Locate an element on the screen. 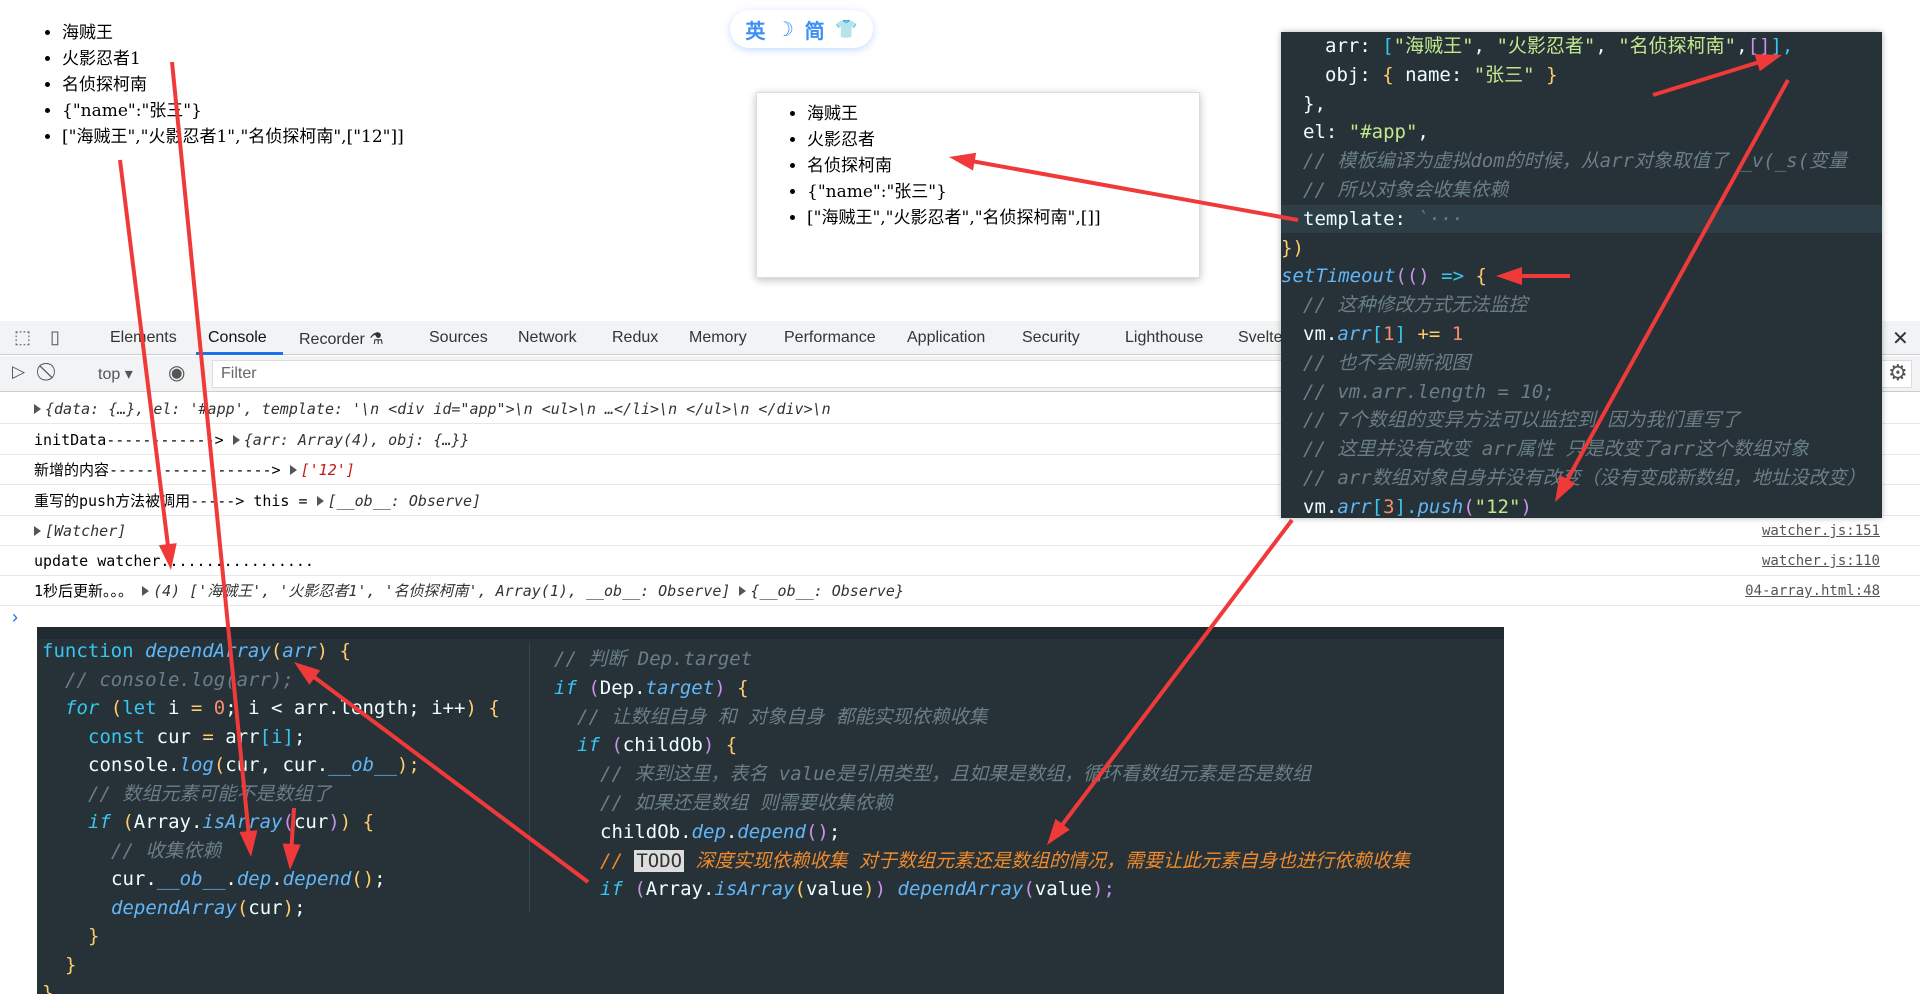 This screenshot has width=1920, height=1007. code-token: // 这种修改方式无法监控 is located at coordinates (1415, 305).